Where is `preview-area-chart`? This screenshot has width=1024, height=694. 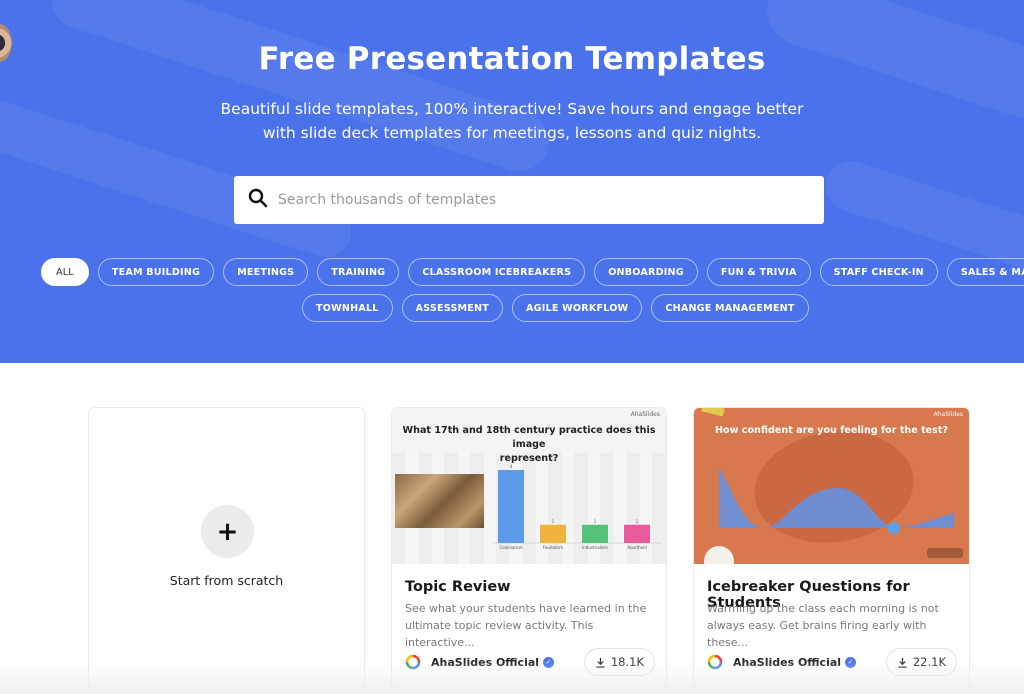
preview-area-chart is located at coordinates (836, 501).